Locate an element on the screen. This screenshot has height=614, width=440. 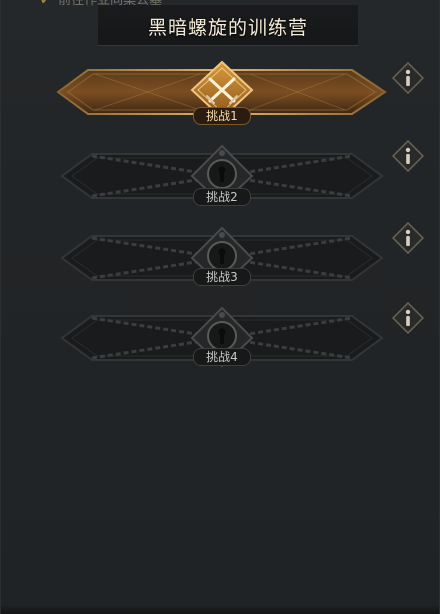
challenge-row-4: 挑战4 is located at coordinates (220, 339).